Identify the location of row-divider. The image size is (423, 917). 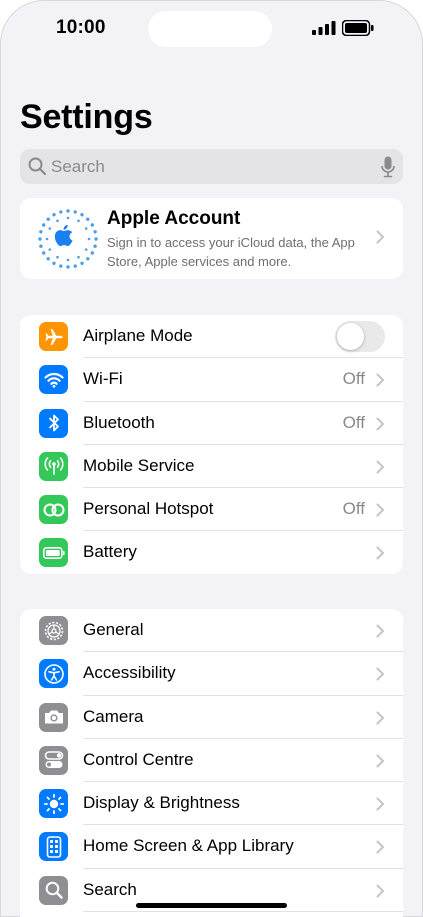
(243, 912).